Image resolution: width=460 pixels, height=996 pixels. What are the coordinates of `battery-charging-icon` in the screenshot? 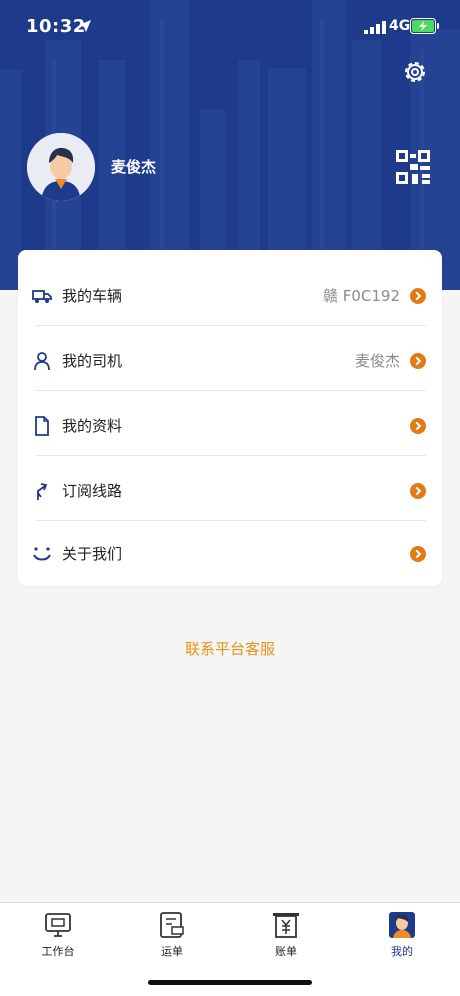 It's located at (424, 26).